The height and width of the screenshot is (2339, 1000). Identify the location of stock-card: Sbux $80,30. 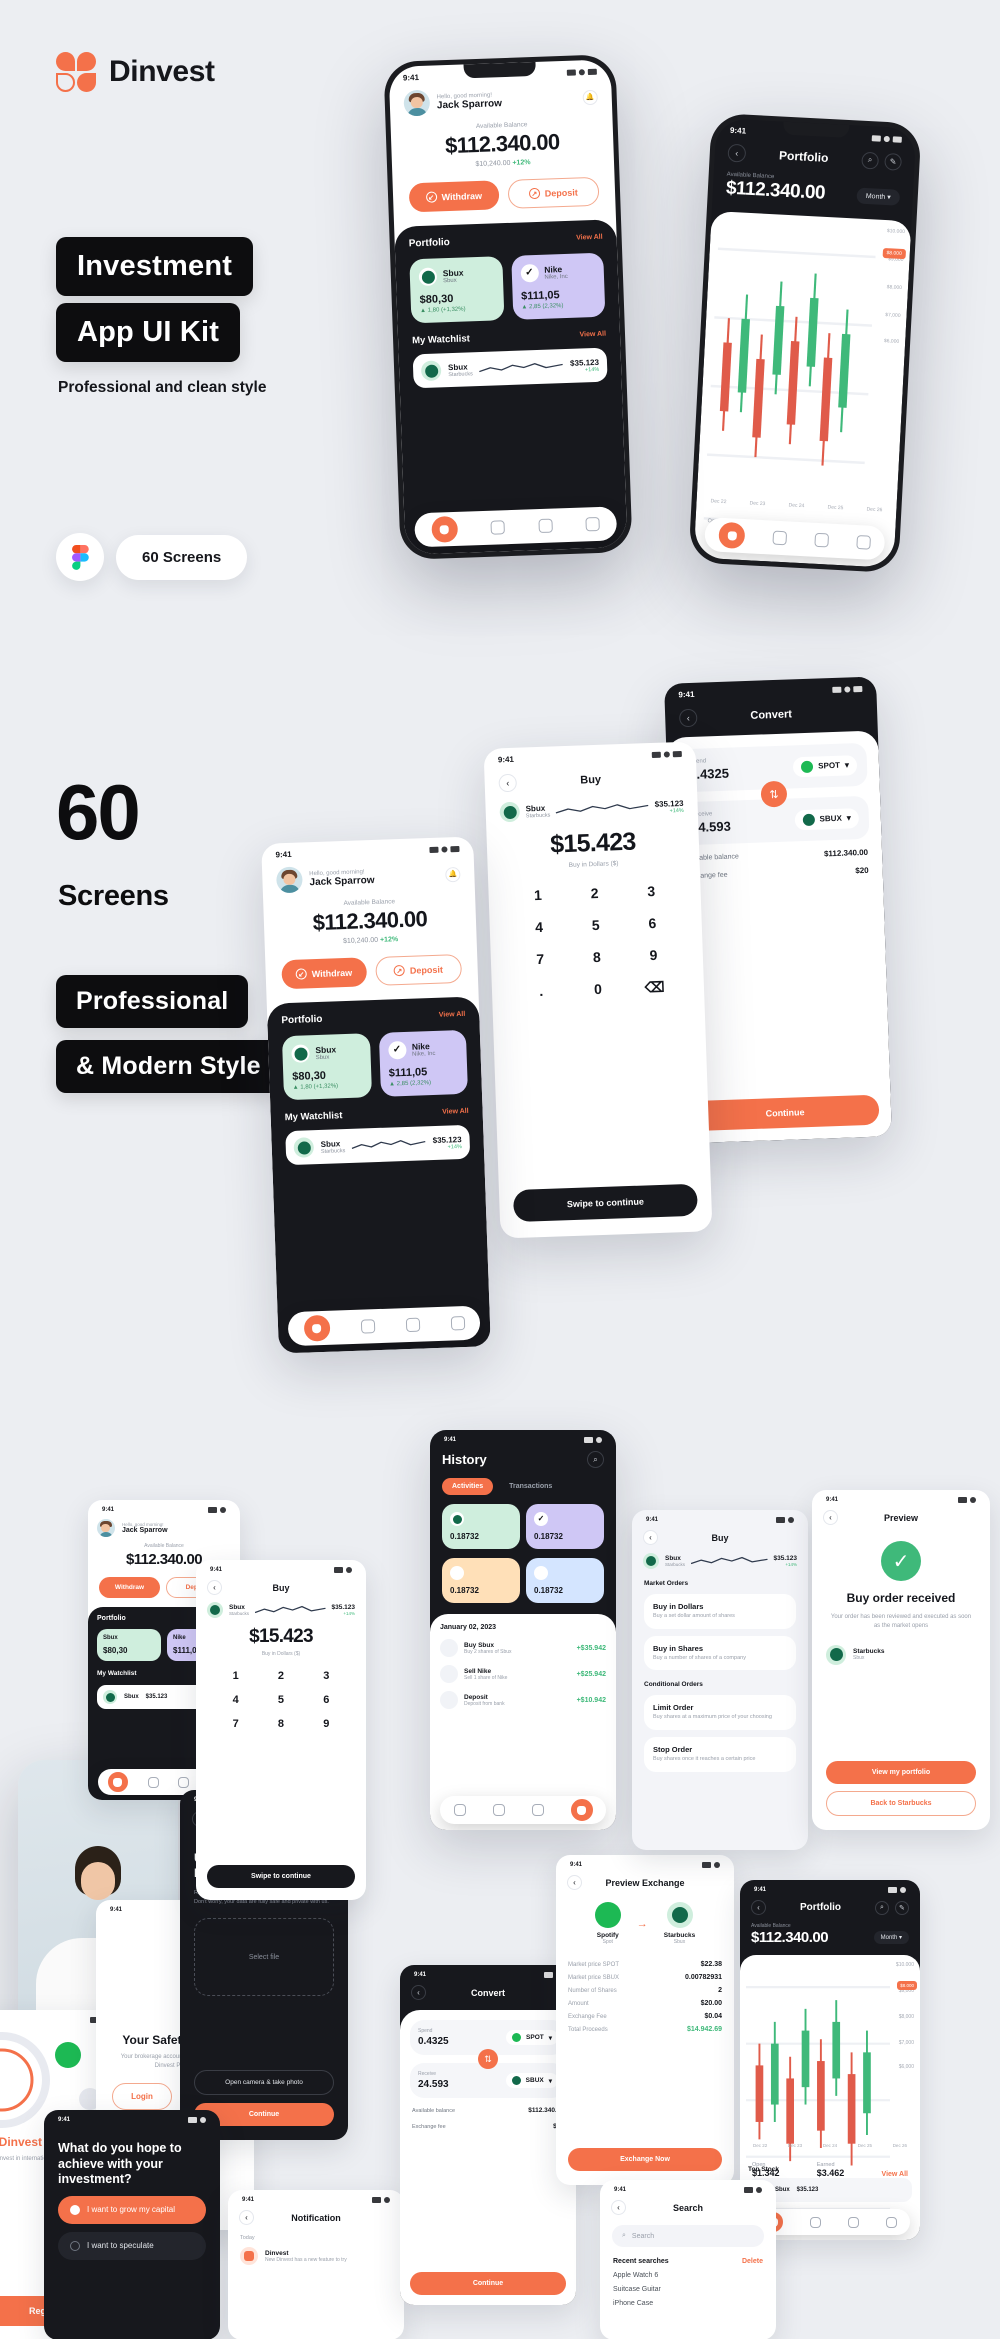
(129, 1645).